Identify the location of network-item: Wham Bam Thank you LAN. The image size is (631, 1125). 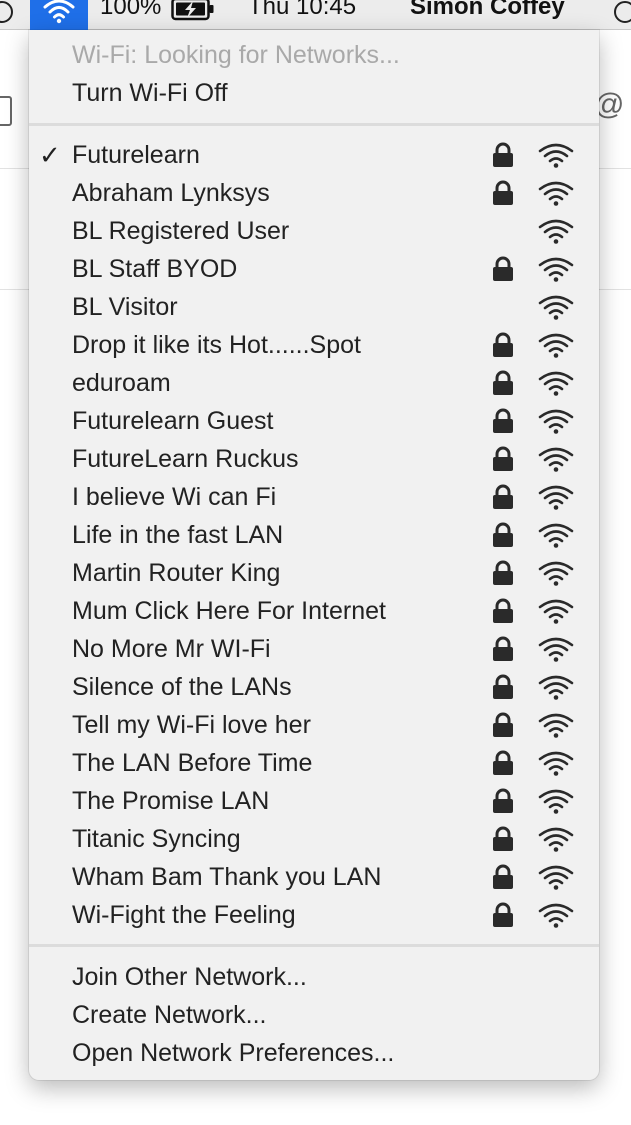
(314, 877).